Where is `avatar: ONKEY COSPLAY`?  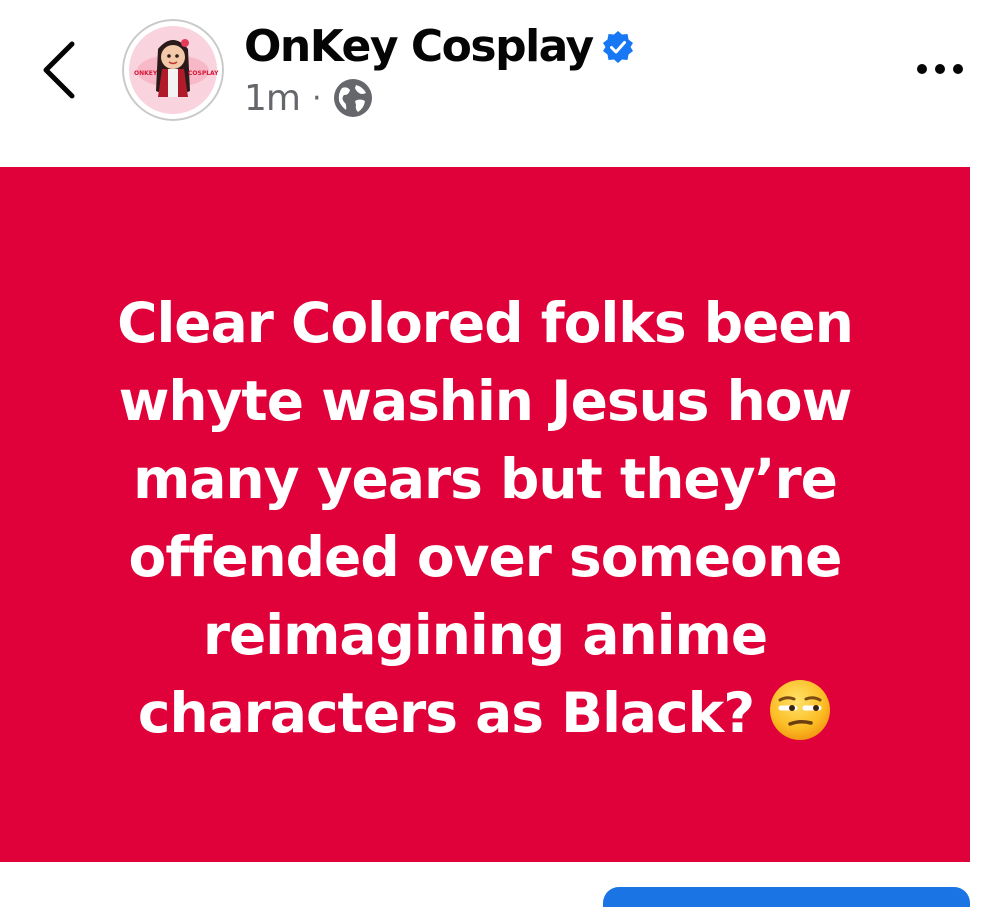 avatar: ONKEY COSPLAY is located at coordinates (173, 70).